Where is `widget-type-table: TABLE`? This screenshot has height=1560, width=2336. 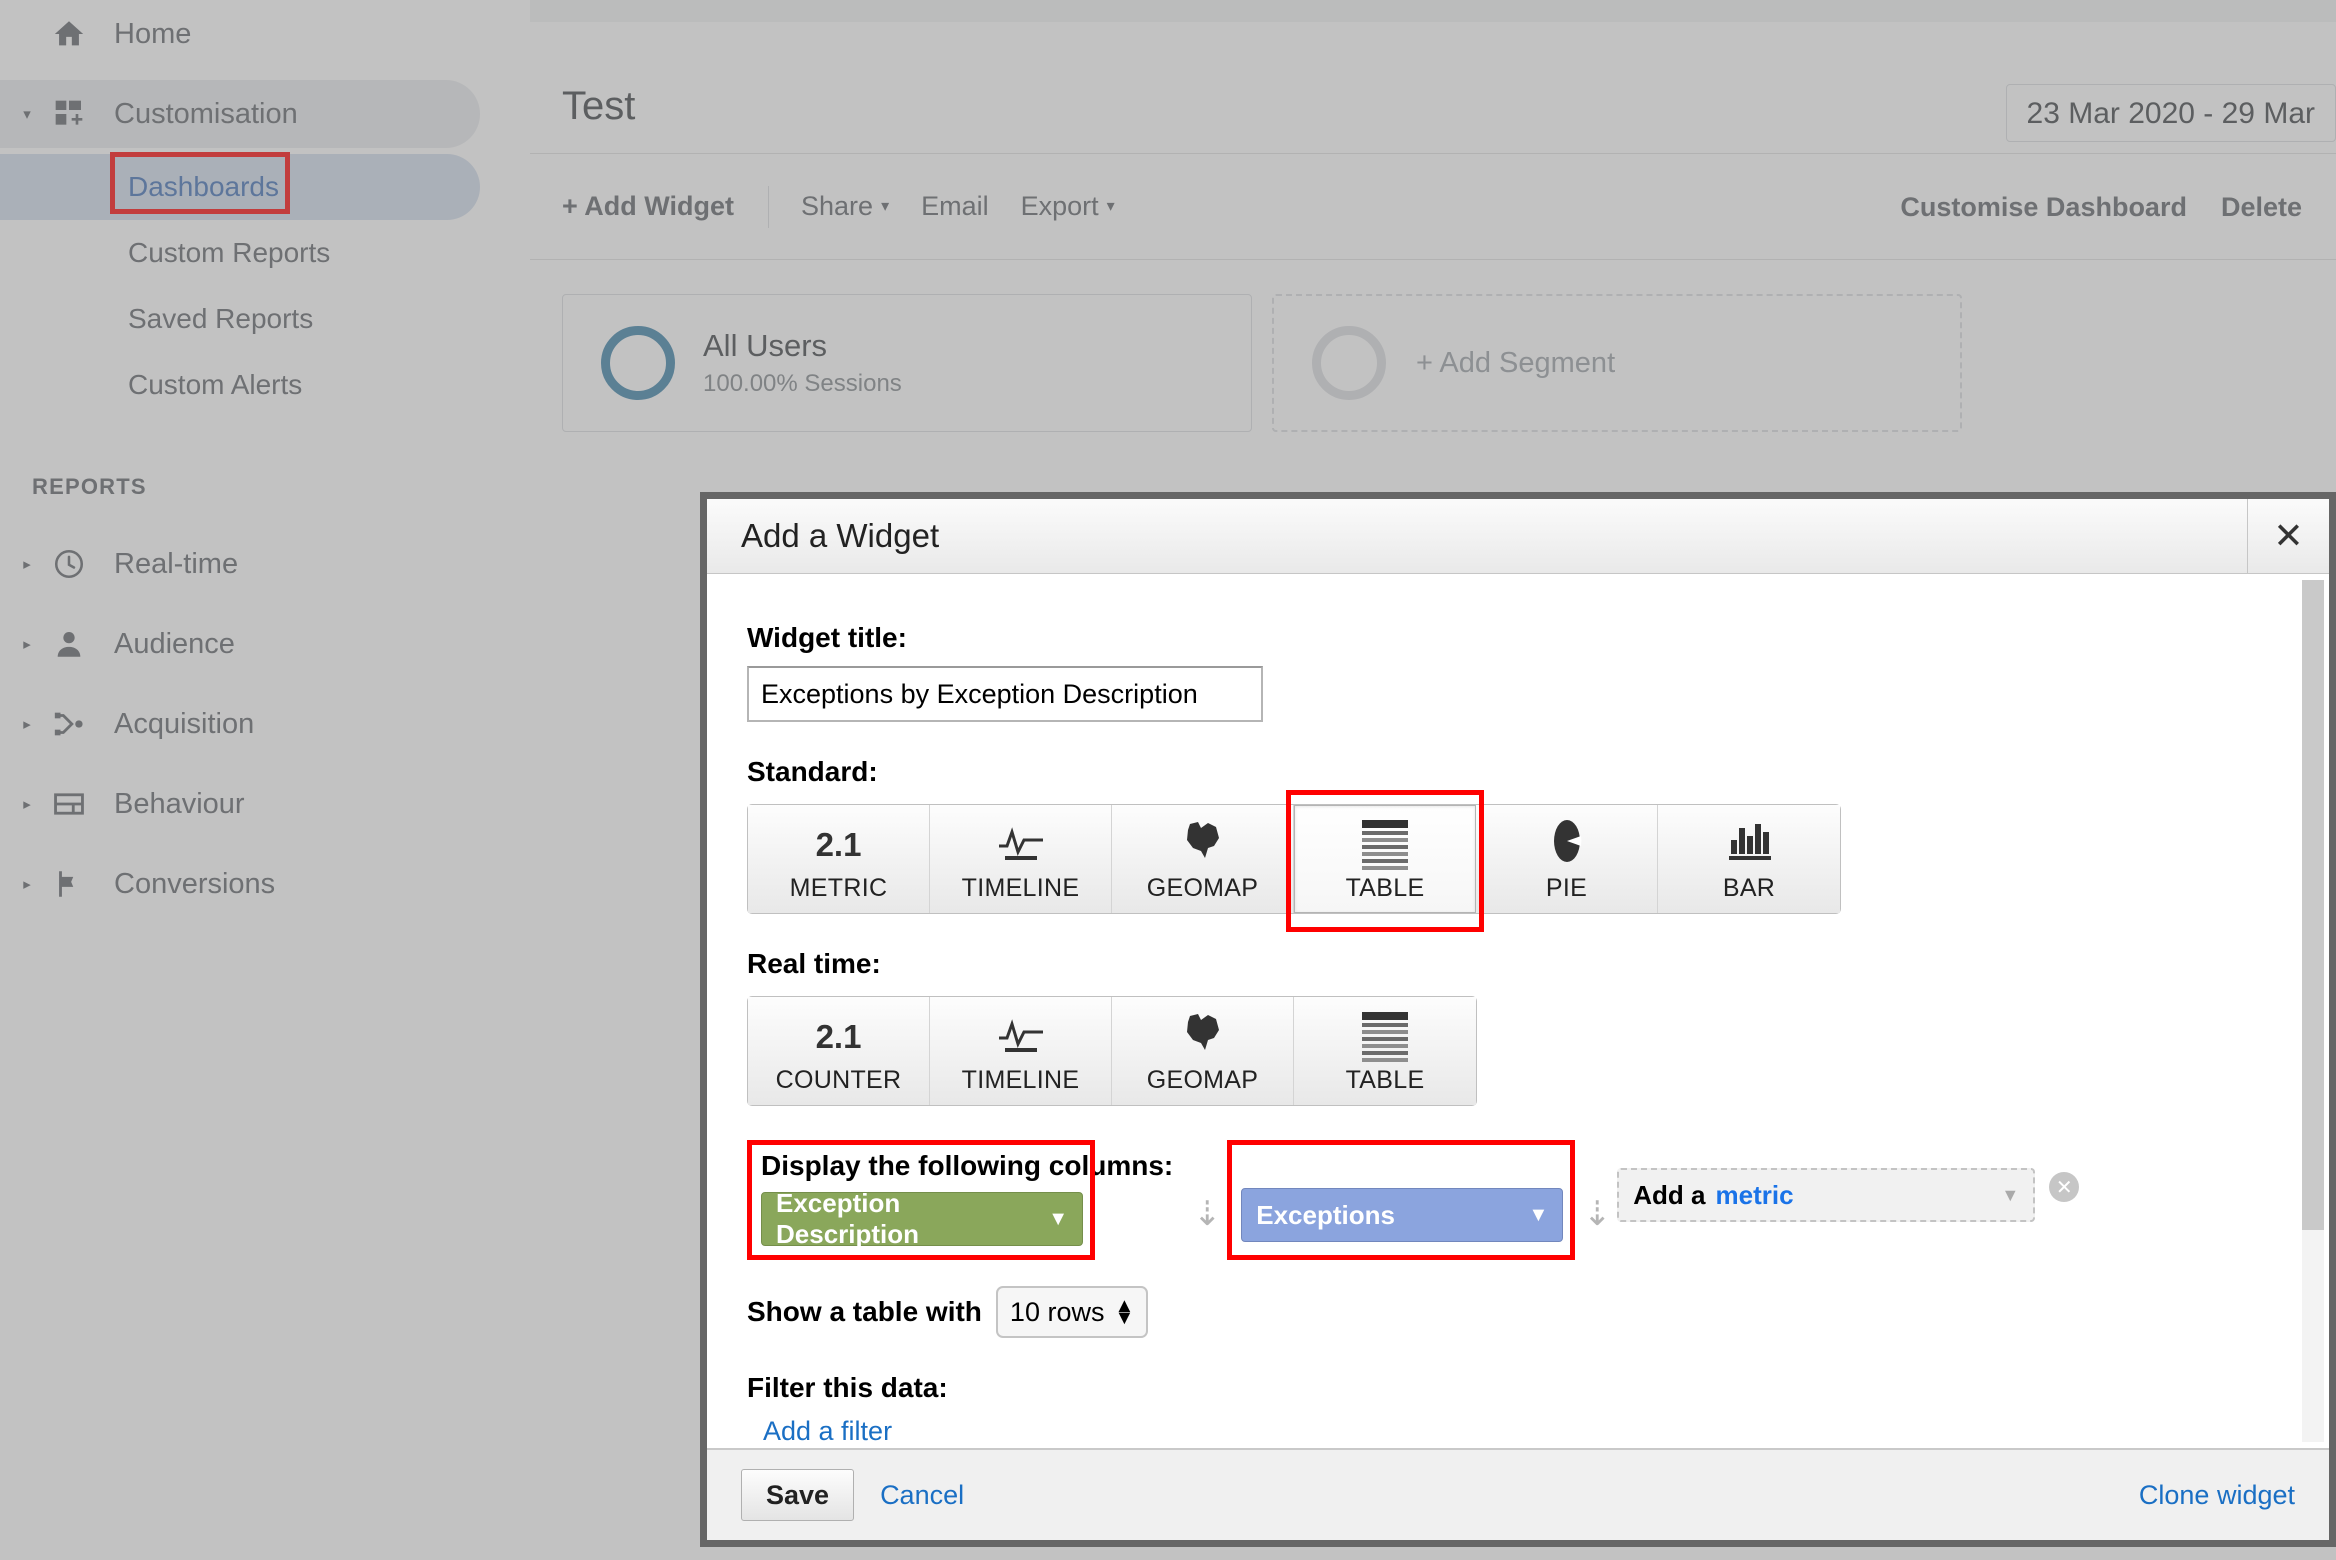
widget-type-table: TABLE is located at coordinates (1385, 859).